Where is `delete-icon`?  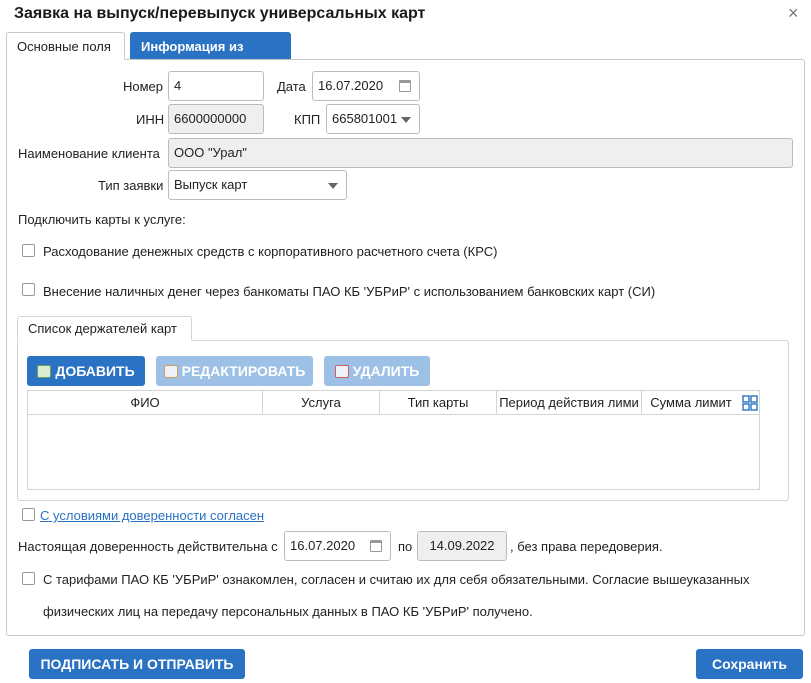 delete-icon is located at coordinates (341, 371).